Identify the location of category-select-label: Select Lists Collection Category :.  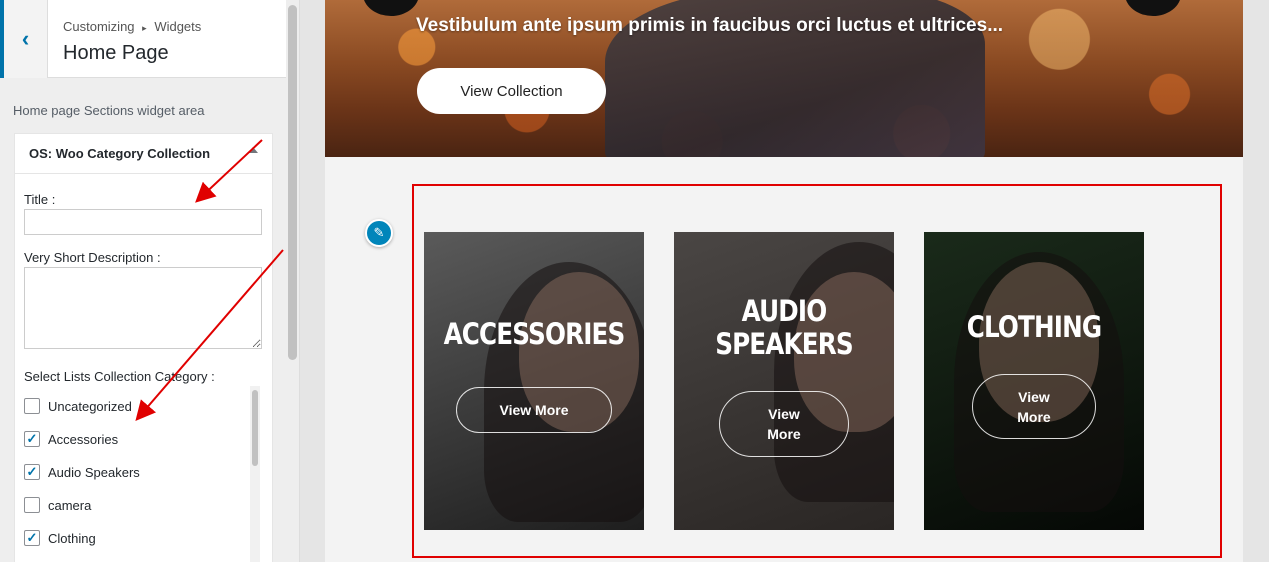
(119, 376).